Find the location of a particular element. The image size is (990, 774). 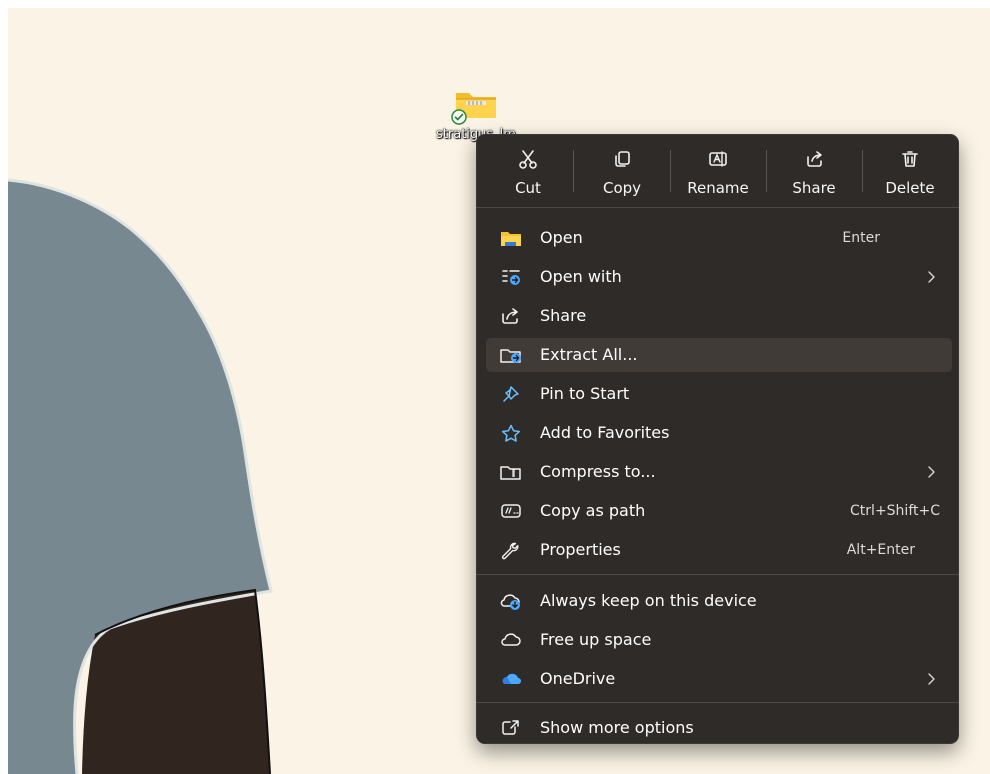

menu-item-label: Open is located at coordinates (561, 237).